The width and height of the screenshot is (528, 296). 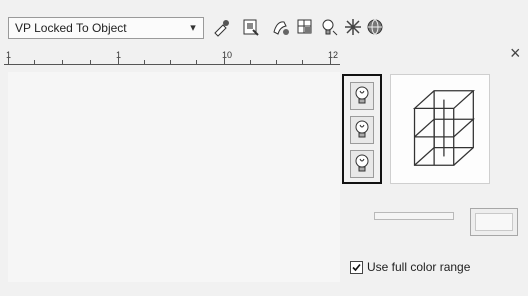 I want to click on bulb-toggle-button, so click(x=362, y=164).